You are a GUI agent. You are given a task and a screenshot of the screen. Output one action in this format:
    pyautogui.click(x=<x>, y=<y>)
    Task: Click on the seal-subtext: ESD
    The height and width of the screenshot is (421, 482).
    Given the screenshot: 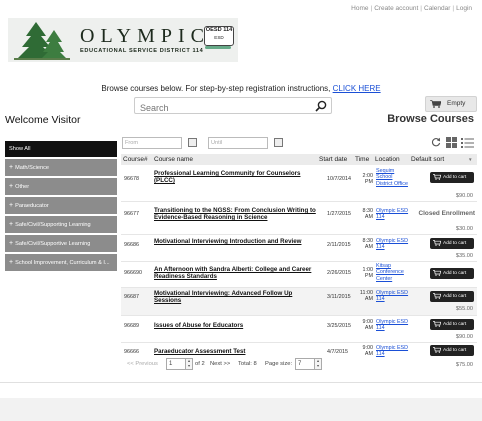 What is the action you would take?
    pyautogui.click(x=219, y=37)
    